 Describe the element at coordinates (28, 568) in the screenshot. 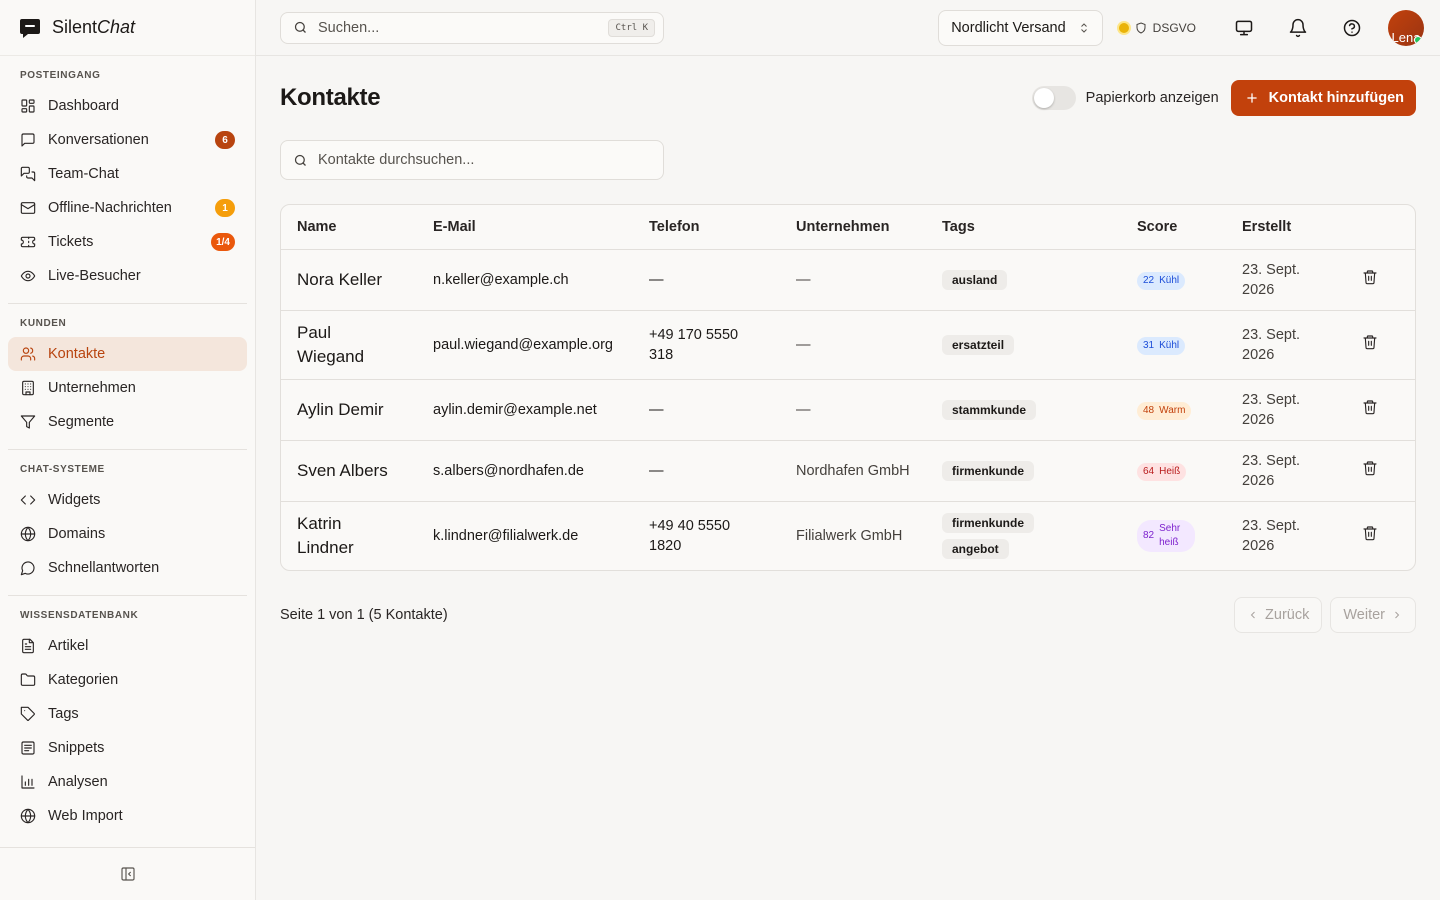

I see `message-circle-icon` at that location.